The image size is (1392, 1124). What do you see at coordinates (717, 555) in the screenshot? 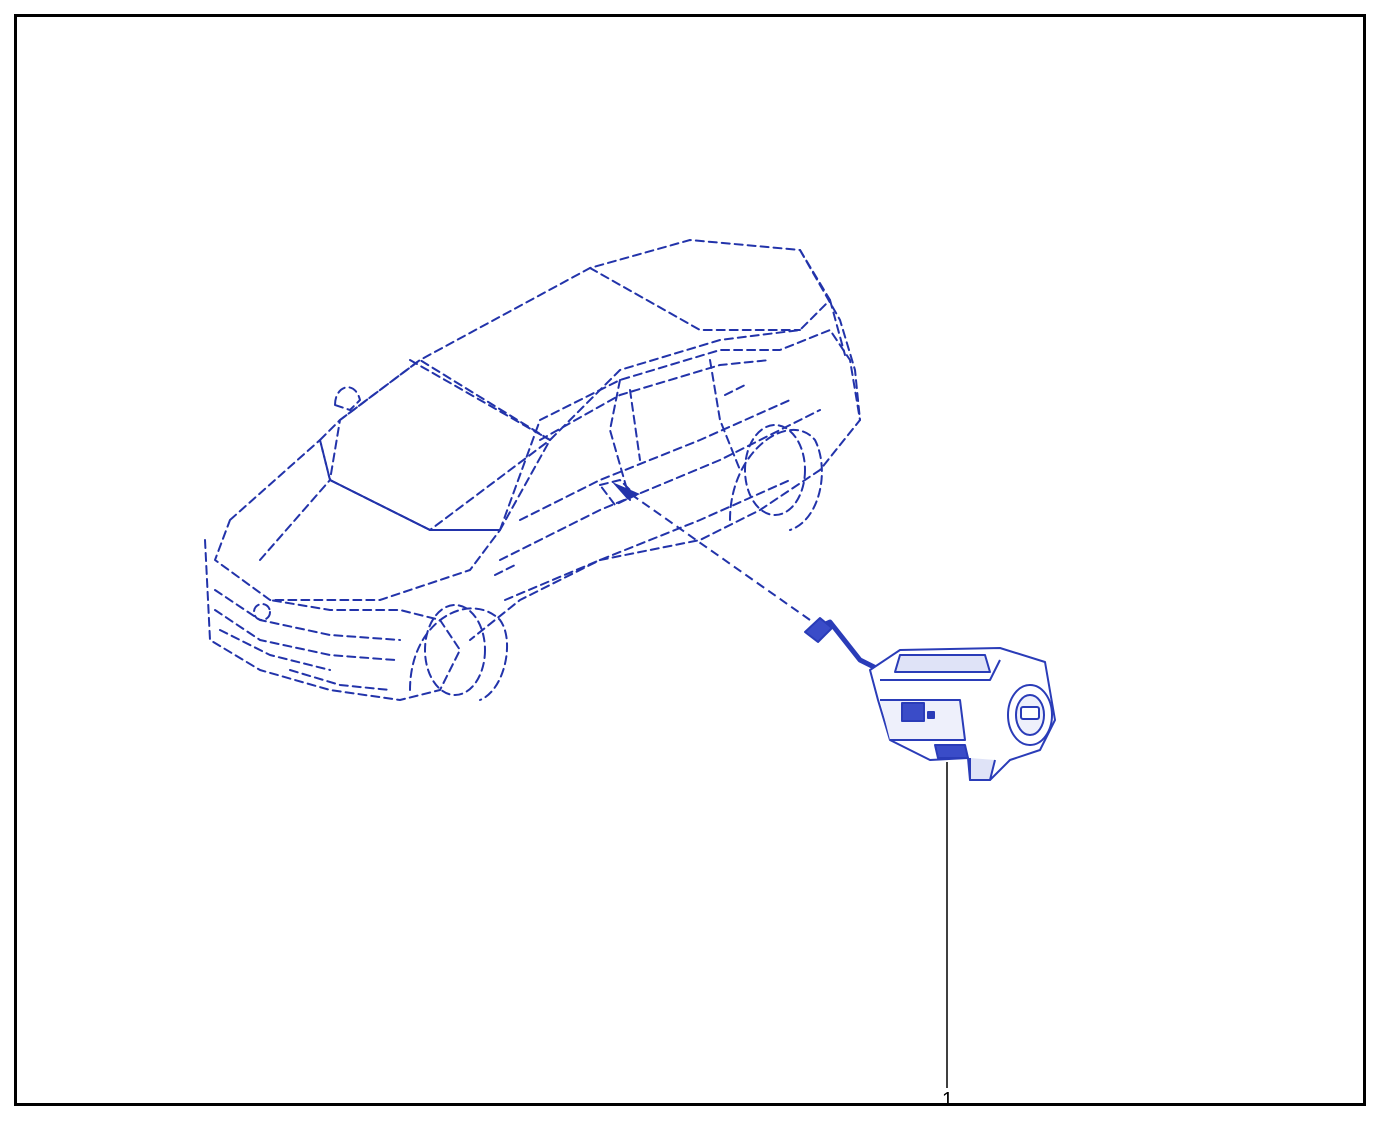
I see `installation-leader-line` at bounding box center [717, 555].